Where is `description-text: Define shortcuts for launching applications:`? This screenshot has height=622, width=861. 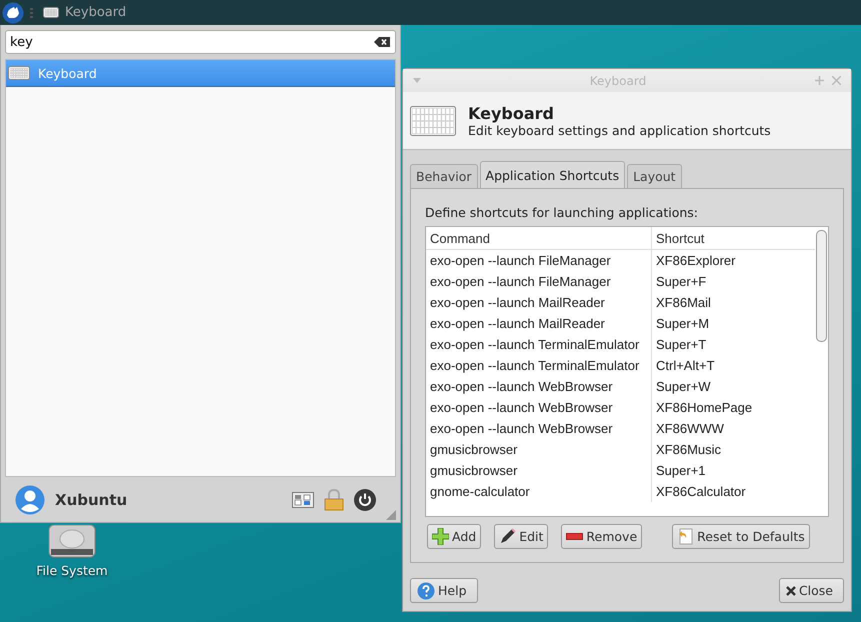 description-text: Define shortcuts for launching applications: is located at coordinates (562, 212).